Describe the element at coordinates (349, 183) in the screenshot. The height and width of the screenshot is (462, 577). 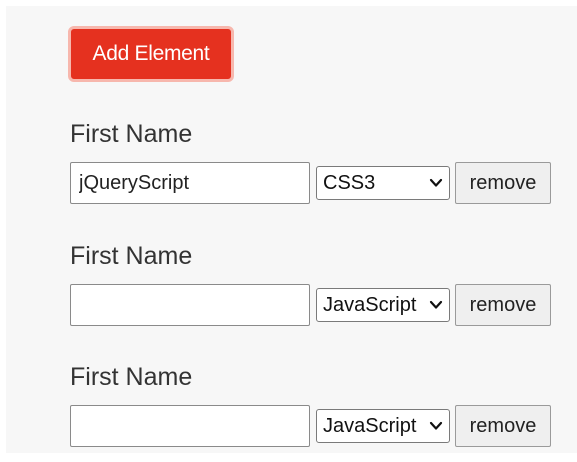
I see `language-select-value: CSS3` at that location.